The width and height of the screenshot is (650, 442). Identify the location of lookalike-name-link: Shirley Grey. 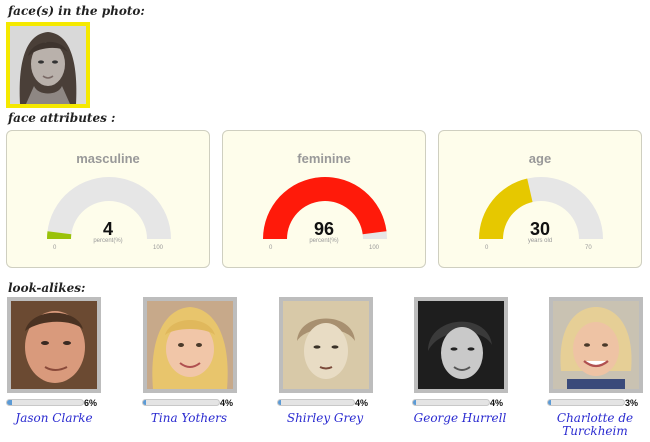
(325, 418).